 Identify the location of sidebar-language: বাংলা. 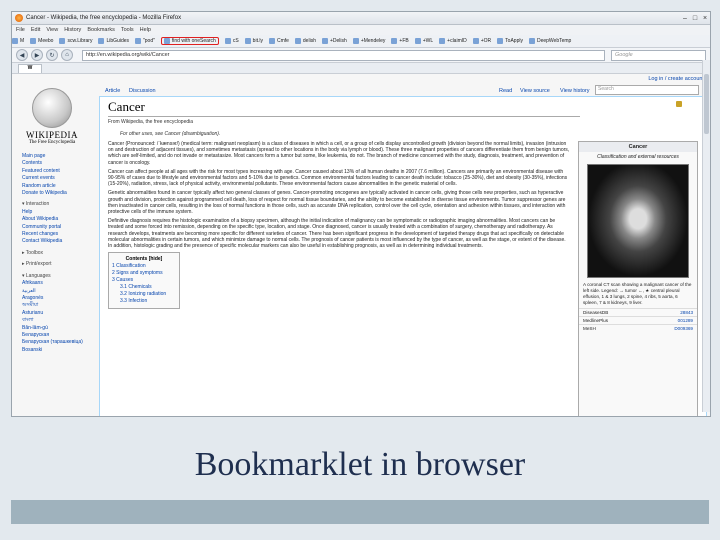
(56, 320).